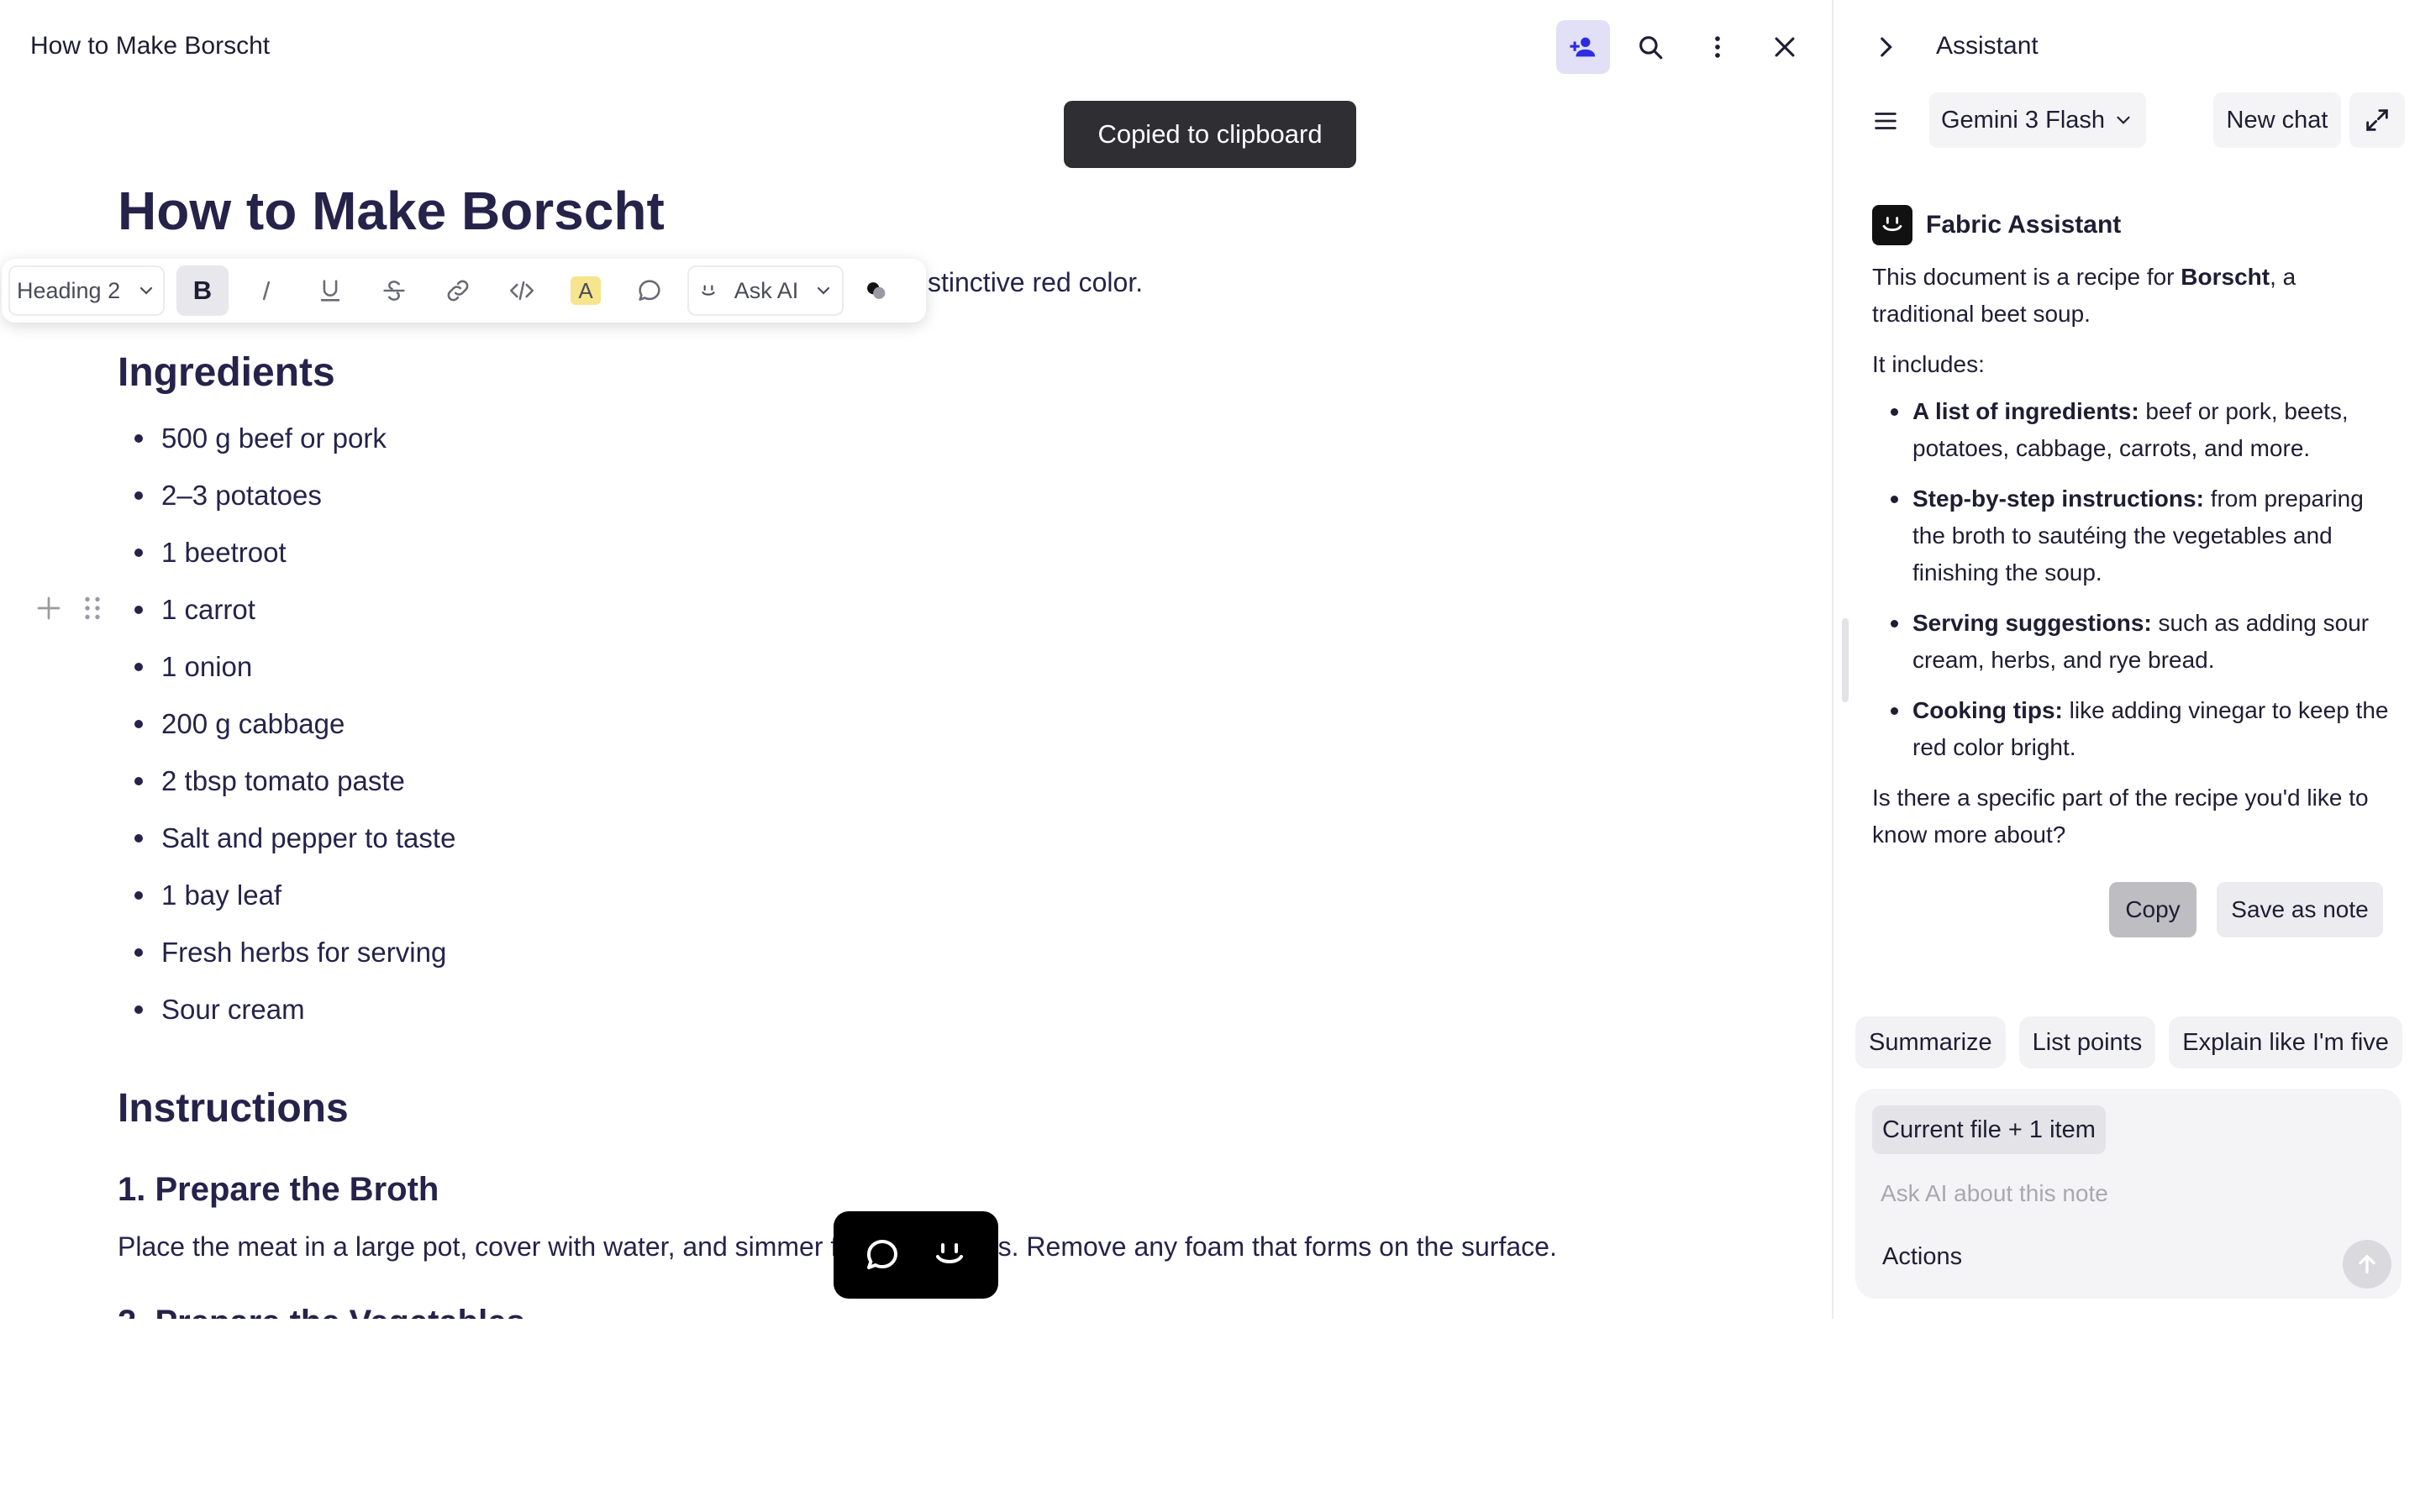 This screenshot has width=2420, height=1512. What do you see at coordinates (286, 905) in the screenshot?
I see `list-item: 1 bay leaf` at bounding box center [286, 905].